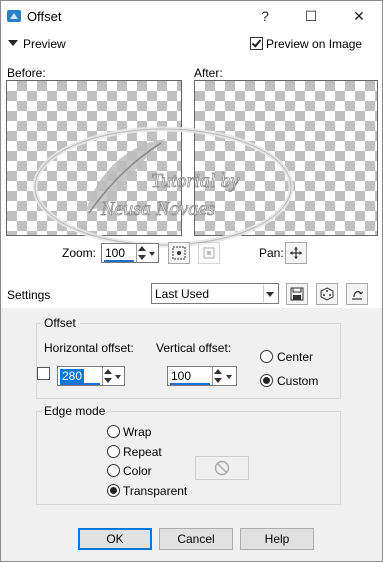  I want to click on horizontal-underline, so click(80, 384).